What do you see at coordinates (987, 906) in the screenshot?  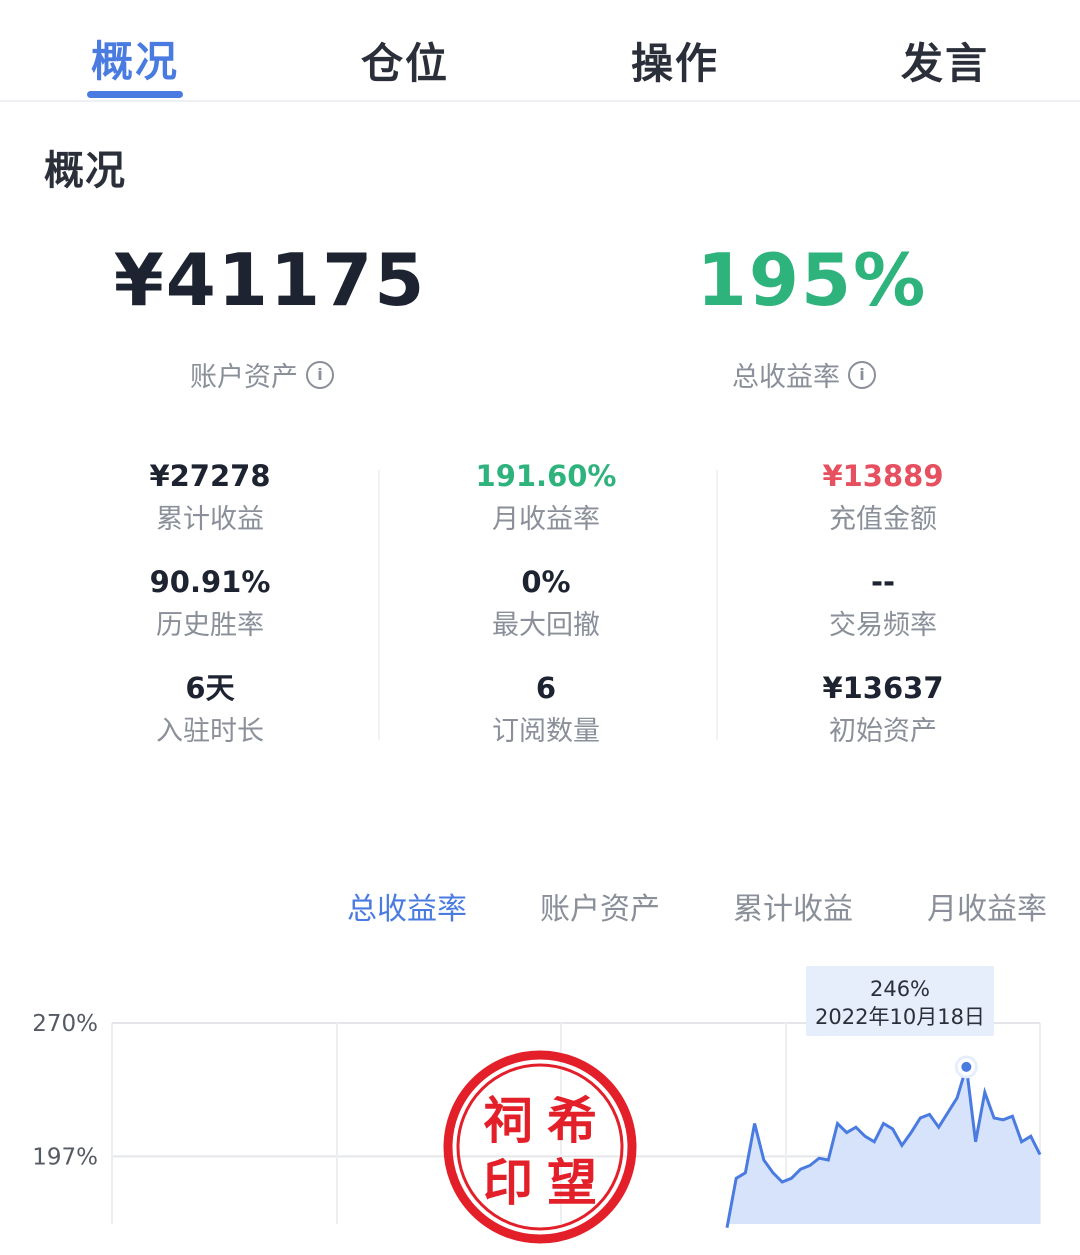 I see `chart-tab-monthly-return: 月收益率` at bounding box center [987, 906].